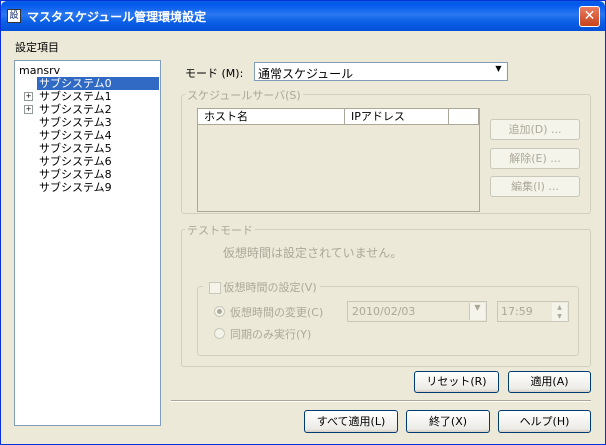 The image size is (606, 445). What do you see at coordinates (220, 230) in the screenshot?
I see `test-mode-group-label: テストモード` at bounding box center [220, 230].